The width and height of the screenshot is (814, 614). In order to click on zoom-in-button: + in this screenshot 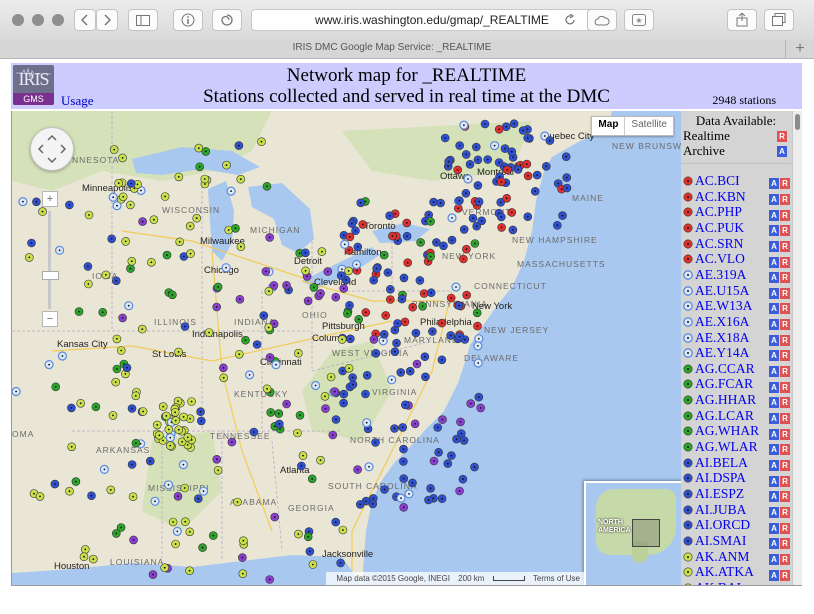, I will do `click(50, 199)`.